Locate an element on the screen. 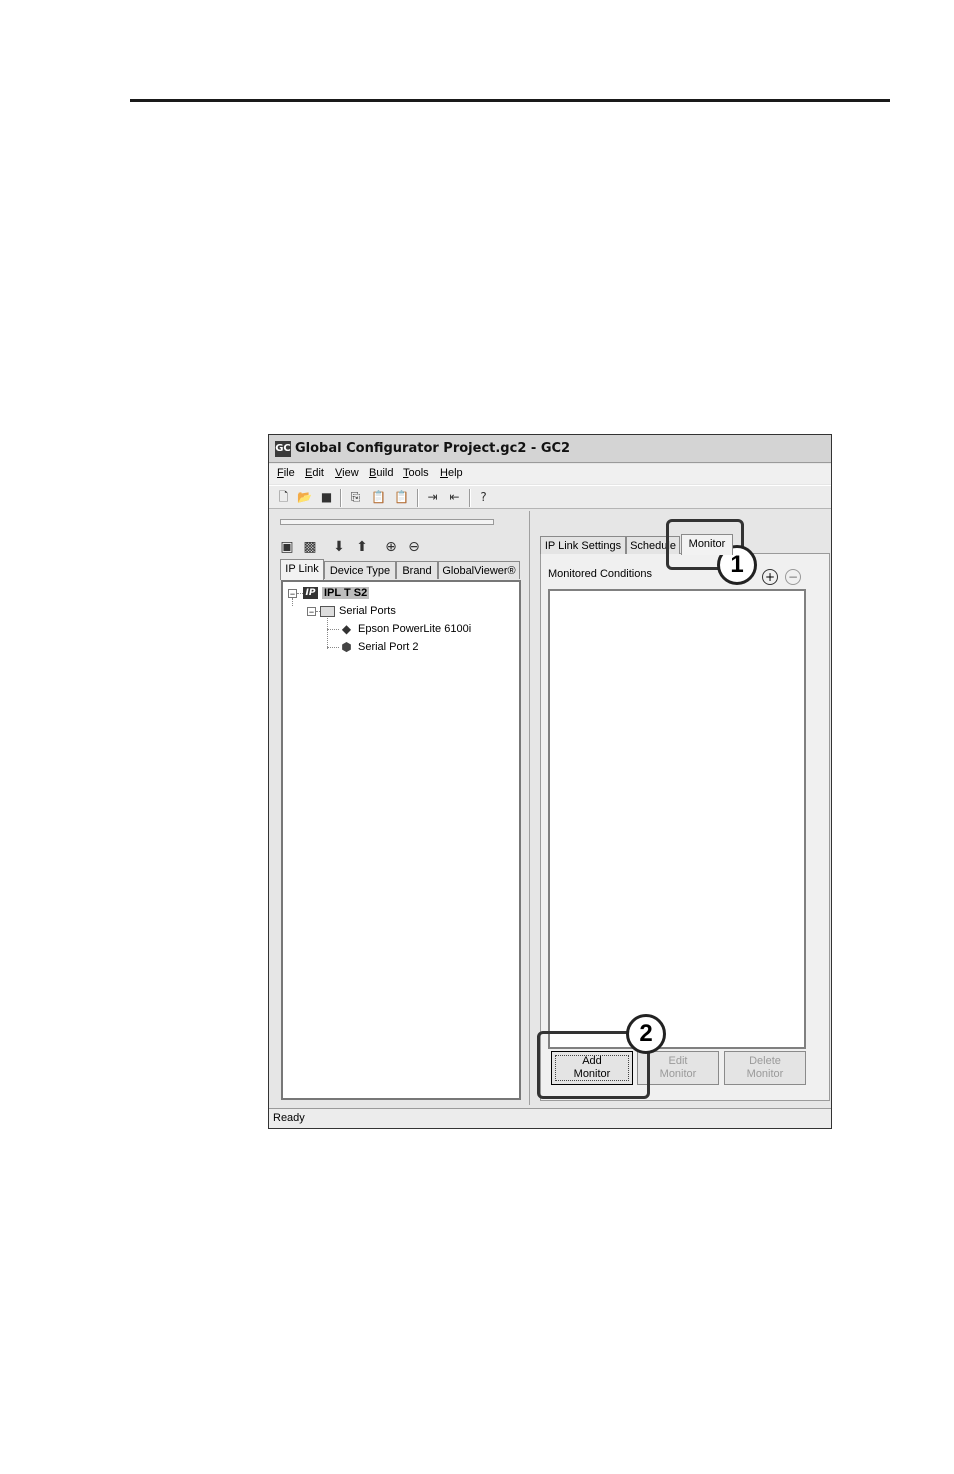  title-bar: GC Global Configurator Project.gc2 - GC2 is located at coordinates (550, 449).